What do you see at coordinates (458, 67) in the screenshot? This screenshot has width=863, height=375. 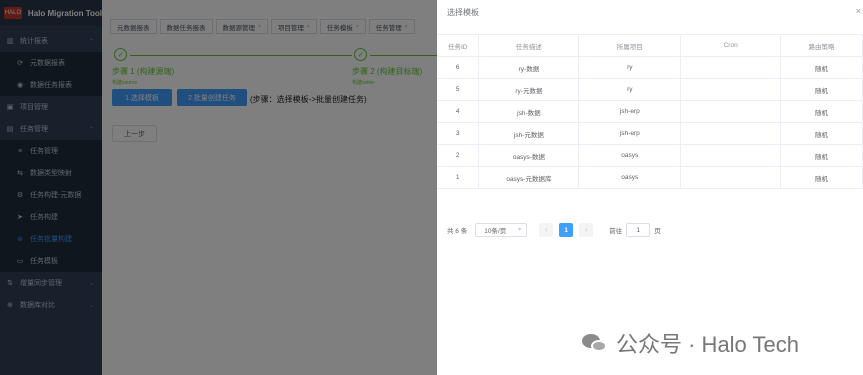 I see `cell-id: 6` at bounding box center [458, 67].